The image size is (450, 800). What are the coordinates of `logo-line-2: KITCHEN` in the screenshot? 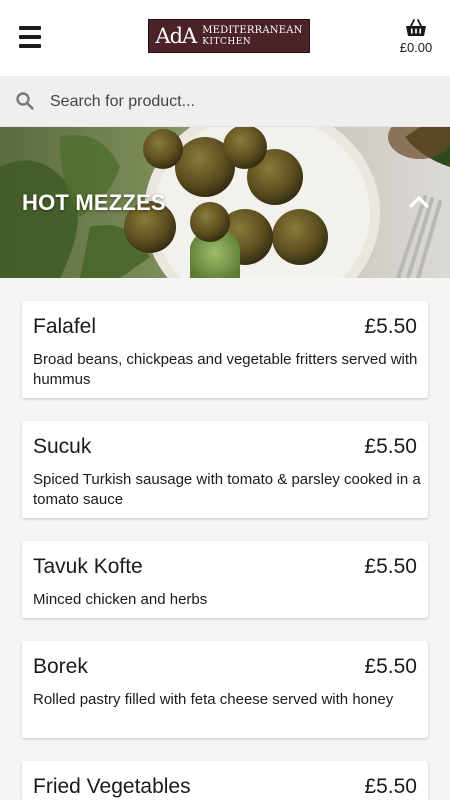 It's located at (227, 41).